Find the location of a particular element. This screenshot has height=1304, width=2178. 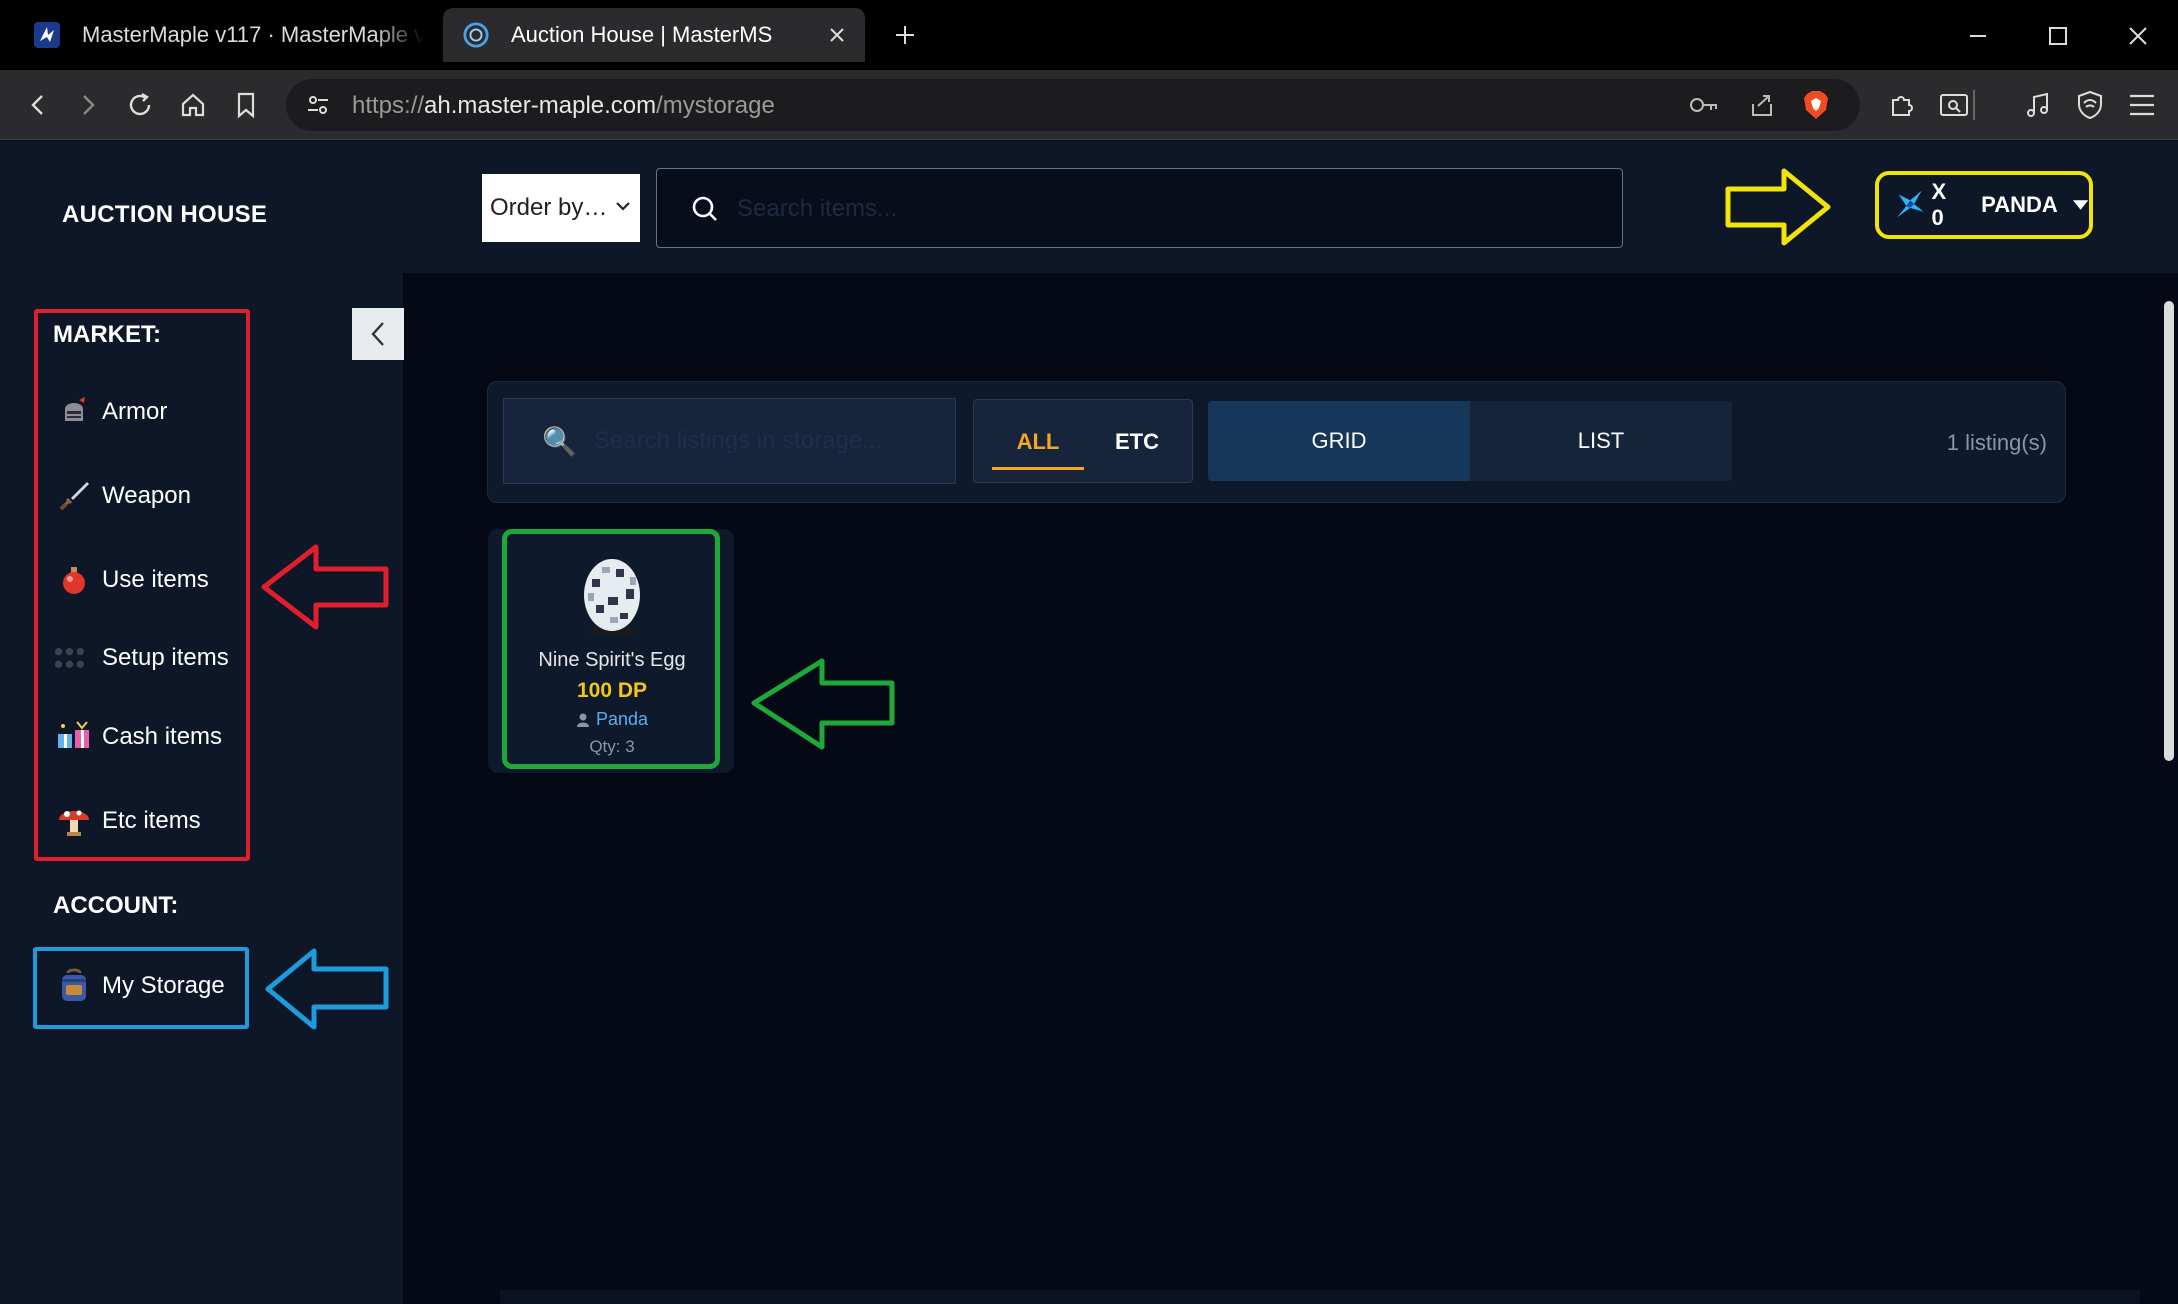

sidebar-item-use-items: Use items is located at coordinates (149, 580).